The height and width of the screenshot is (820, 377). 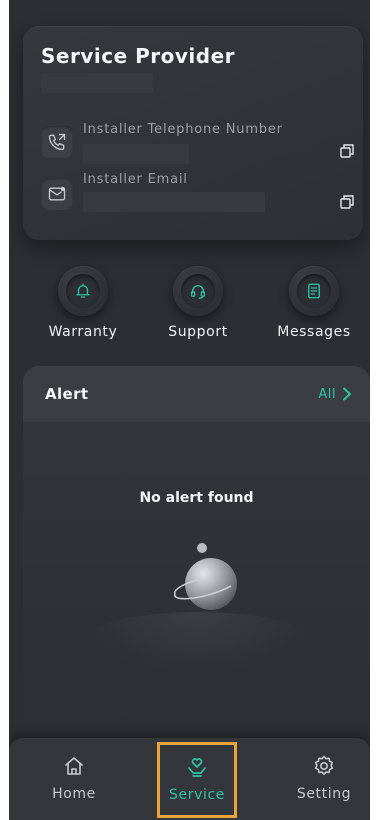 I want to click on copy-email-icon, so click(x=347, y=202).